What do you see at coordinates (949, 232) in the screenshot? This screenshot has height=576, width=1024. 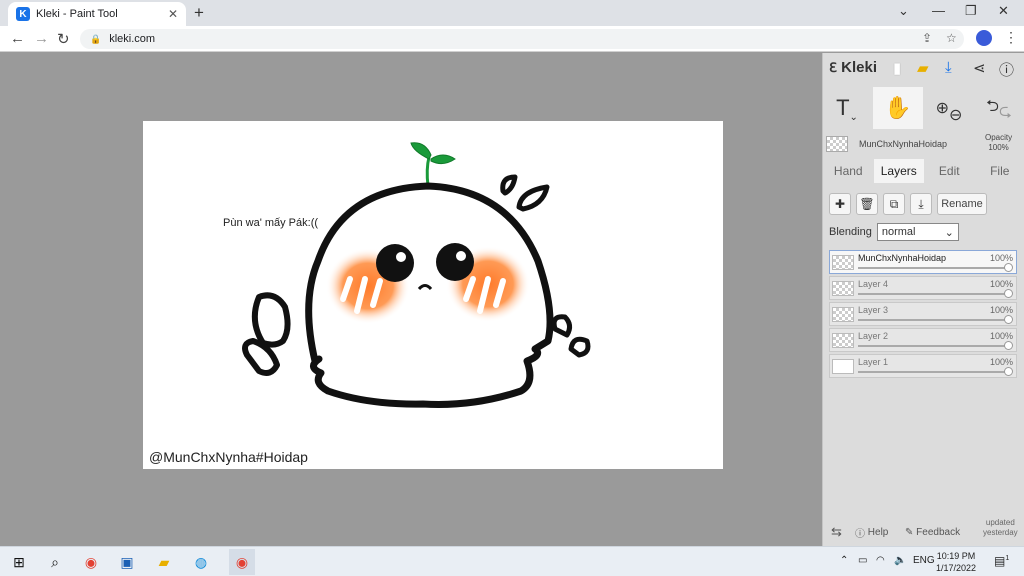 I see `chevron-down-icon: ⌄` at bounding box center [949, 232].